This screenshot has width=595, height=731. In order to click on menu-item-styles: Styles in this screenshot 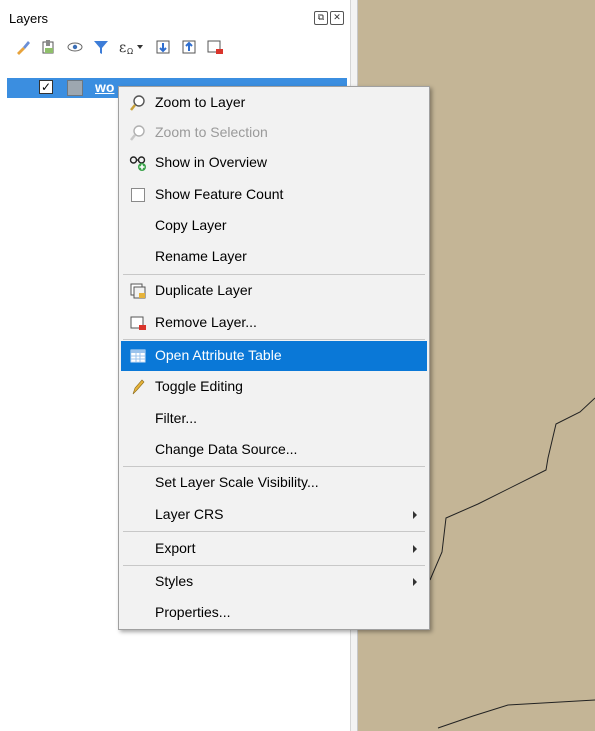, I will do `click(274, 582)`.